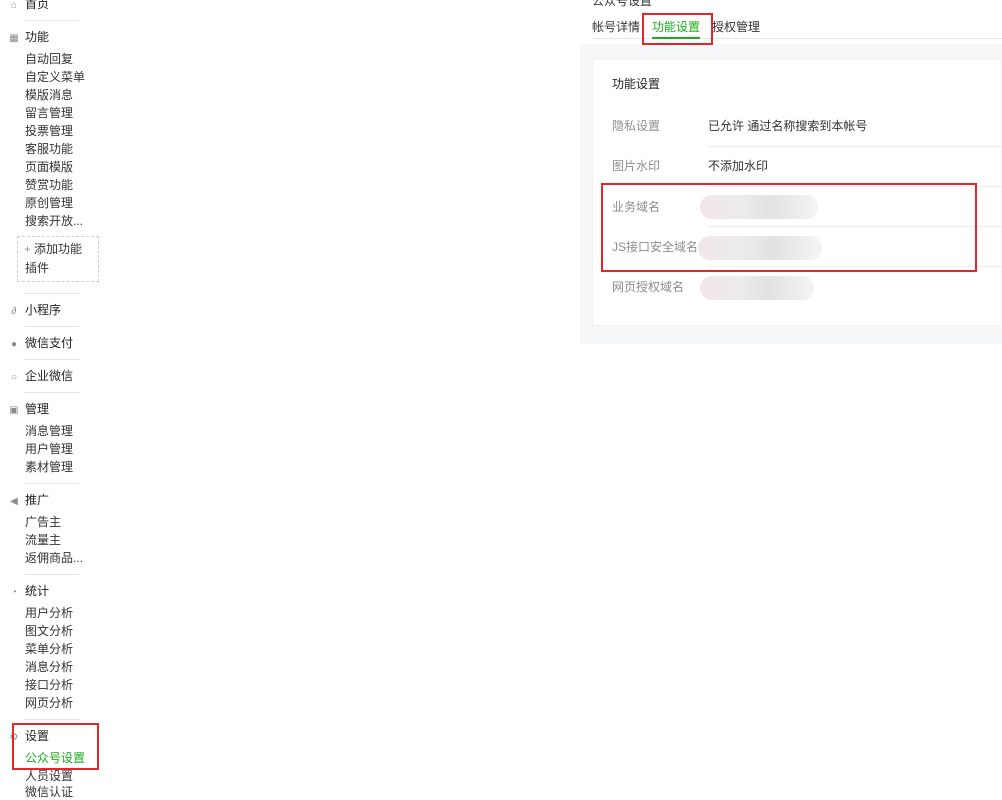 This screenshot has height=800, width=1002. I want to click on sidebar-item-comments: 留言管理, so click(49, 113).